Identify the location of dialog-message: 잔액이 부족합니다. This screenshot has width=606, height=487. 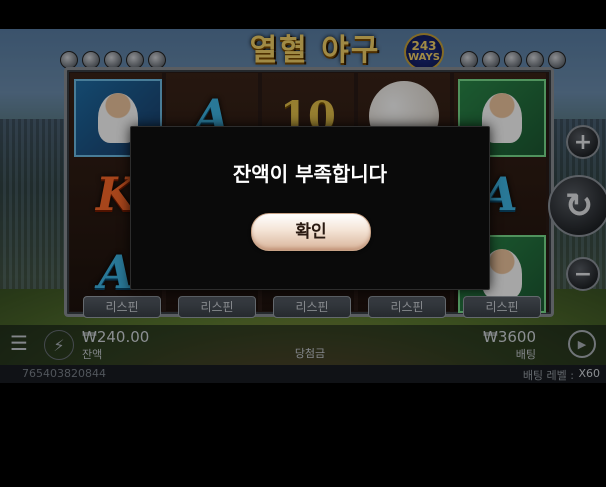
(310, 174).